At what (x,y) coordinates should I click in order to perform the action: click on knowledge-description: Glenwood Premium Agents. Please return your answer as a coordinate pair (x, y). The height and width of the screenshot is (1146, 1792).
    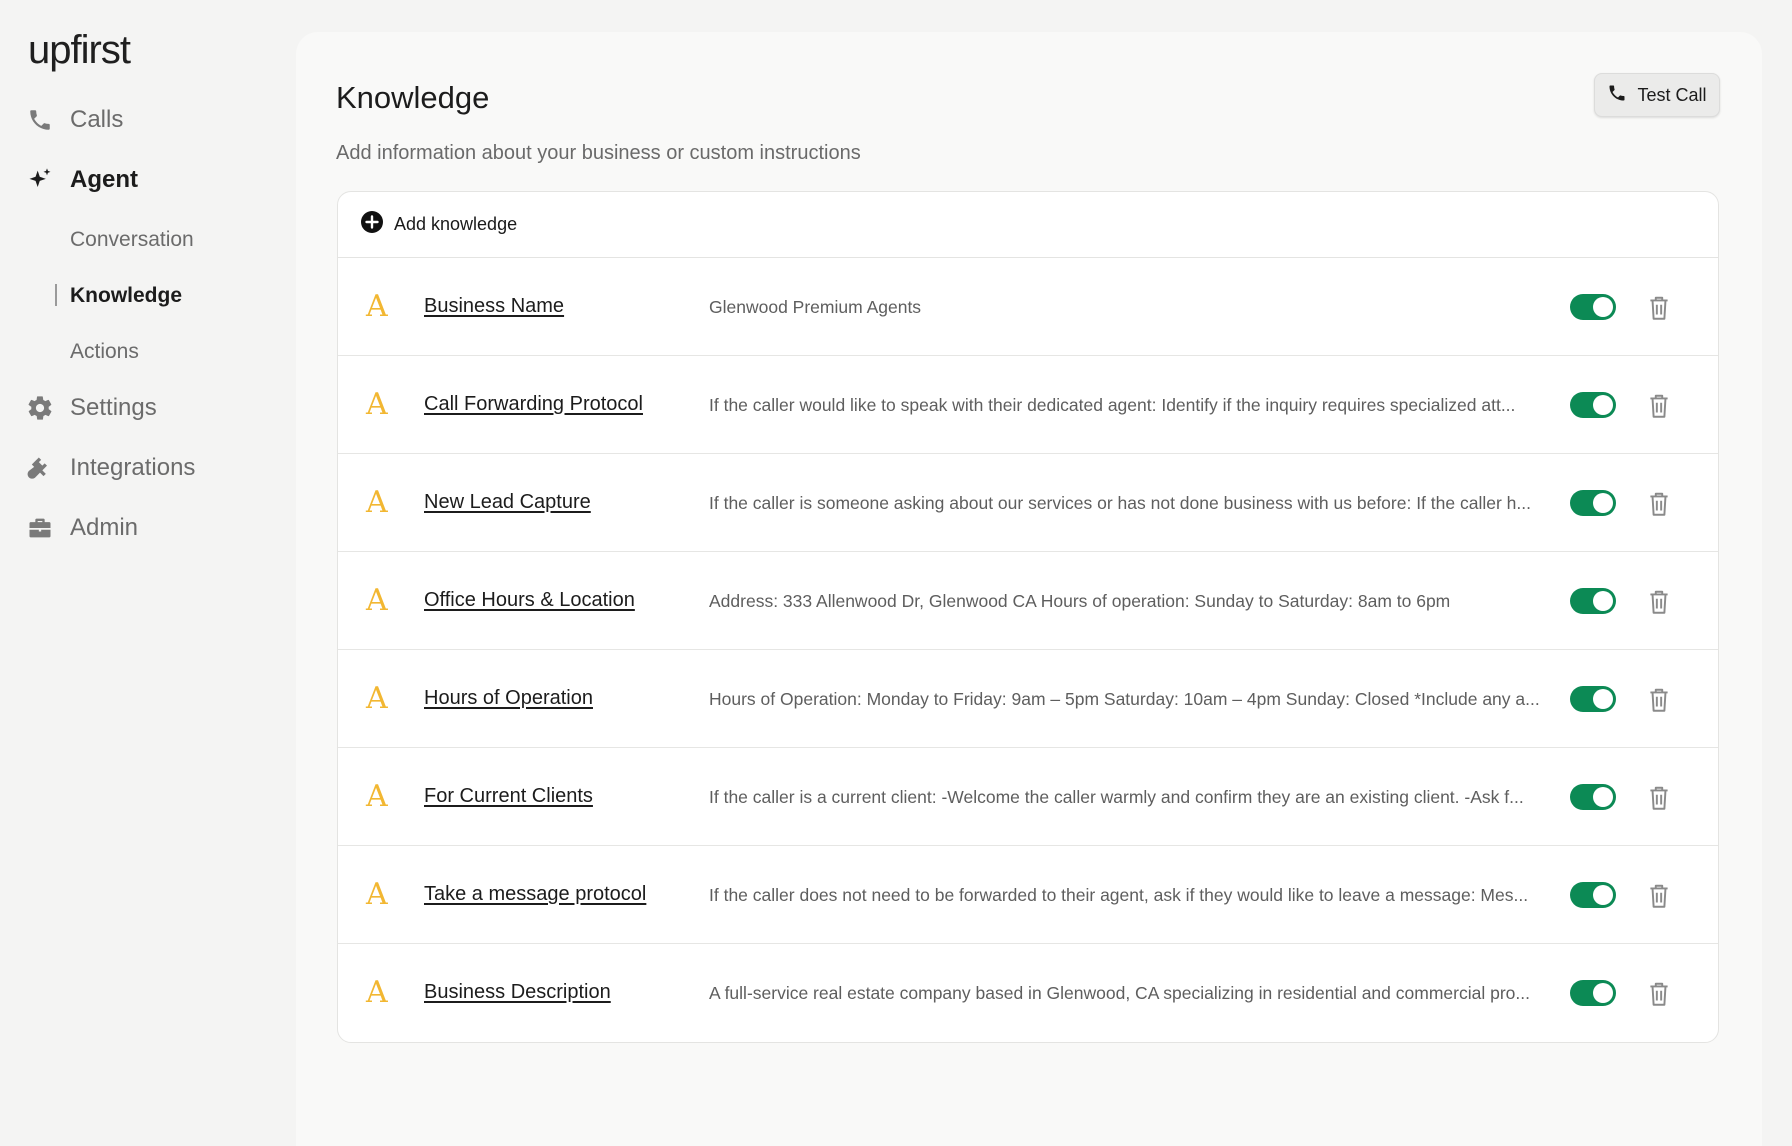
    Looking at the image, I should click on (815, 307).